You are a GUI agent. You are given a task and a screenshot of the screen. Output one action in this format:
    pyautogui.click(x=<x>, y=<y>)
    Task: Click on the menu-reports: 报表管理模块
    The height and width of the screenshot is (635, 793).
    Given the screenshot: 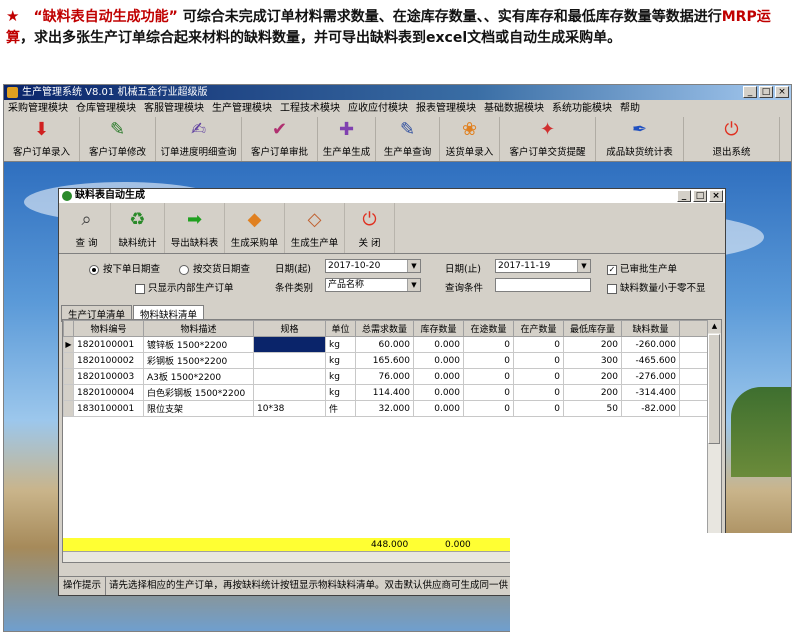 What is the action you would take?
    pyautogui.click(x=446, y=108)
    